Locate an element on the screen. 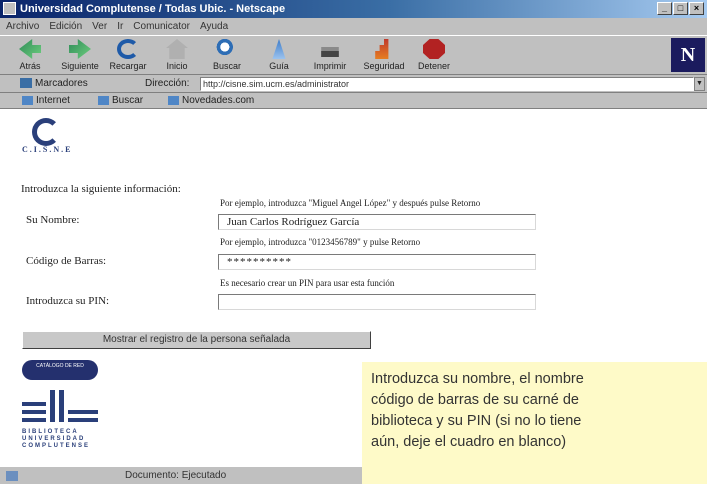 This screenshot has height=484, width=707. cisne-logo-icon is located at coordinates (46, 132).